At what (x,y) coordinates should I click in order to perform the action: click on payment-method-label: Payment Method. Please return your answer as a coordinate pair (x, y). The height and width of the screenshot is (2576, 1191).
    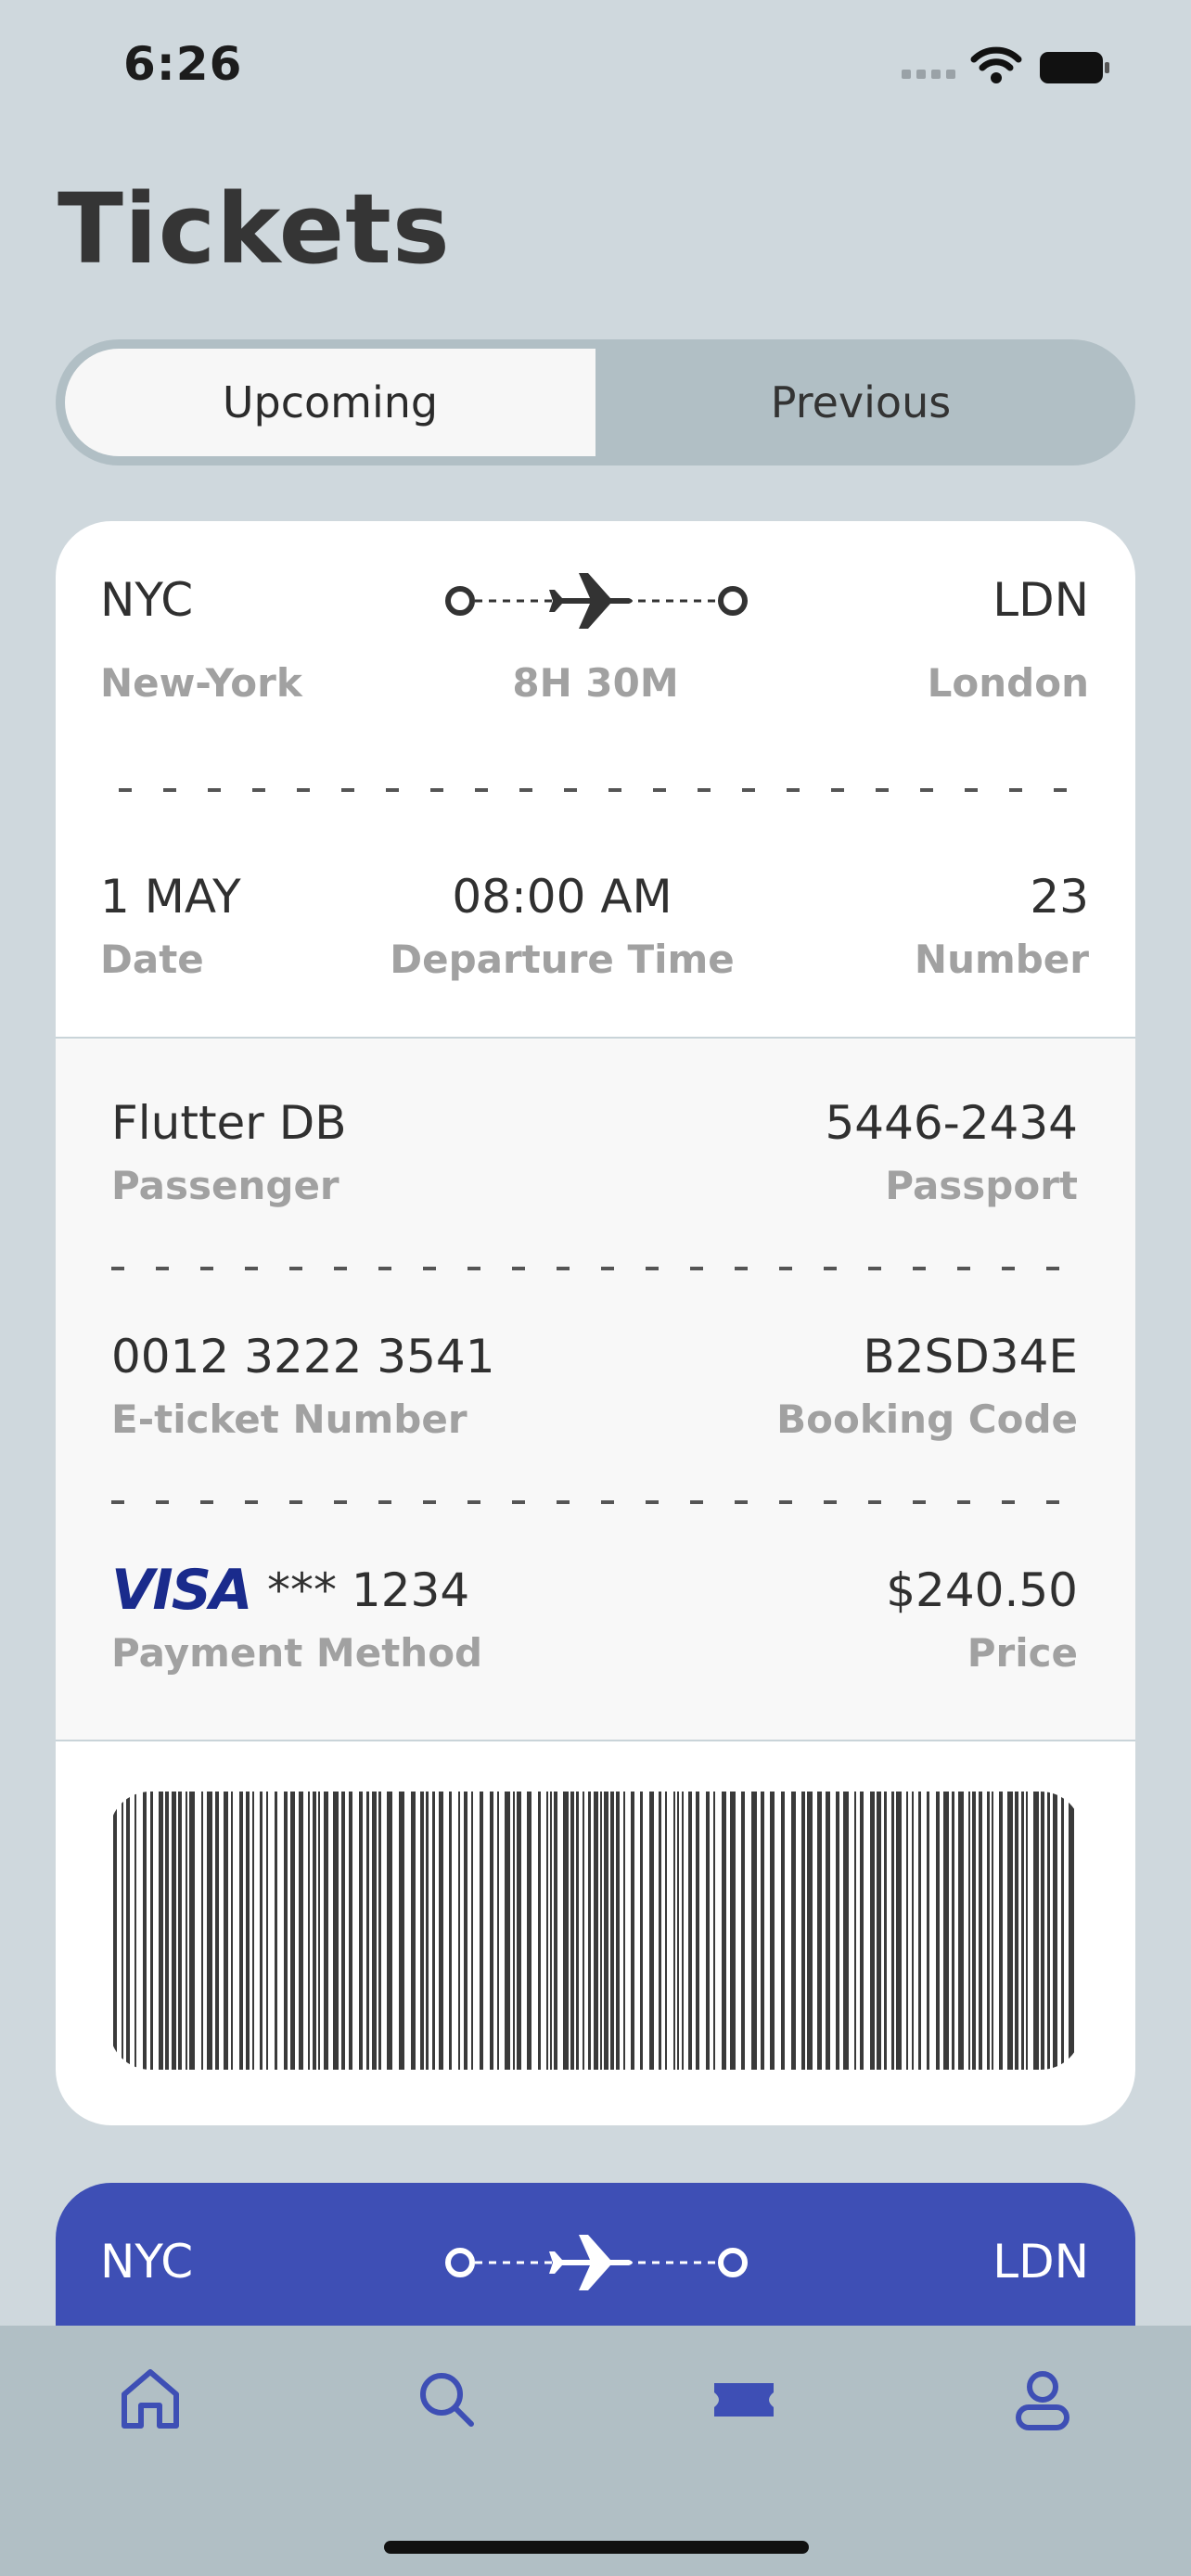
    Looking at the image, I should click on (297, 1653).